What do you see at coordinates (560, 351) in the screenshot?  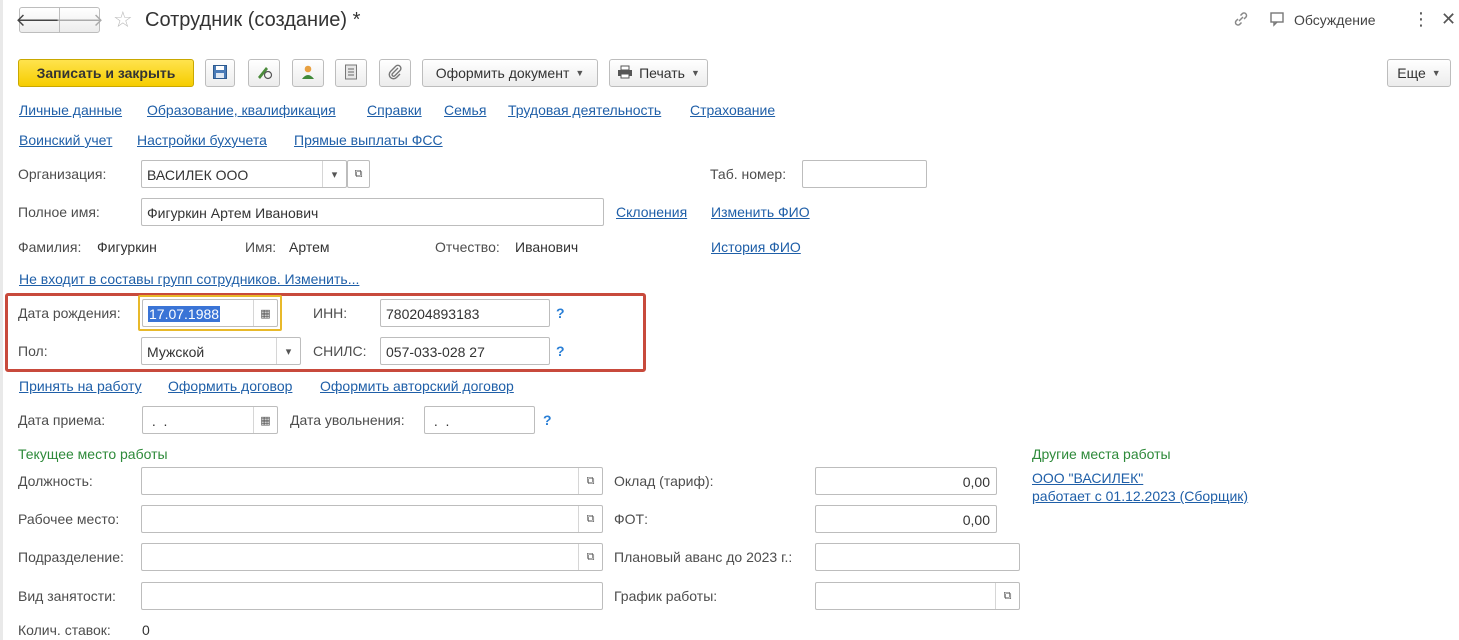 I see `snils-help-icon: ?` at bounding box center [560, 351].